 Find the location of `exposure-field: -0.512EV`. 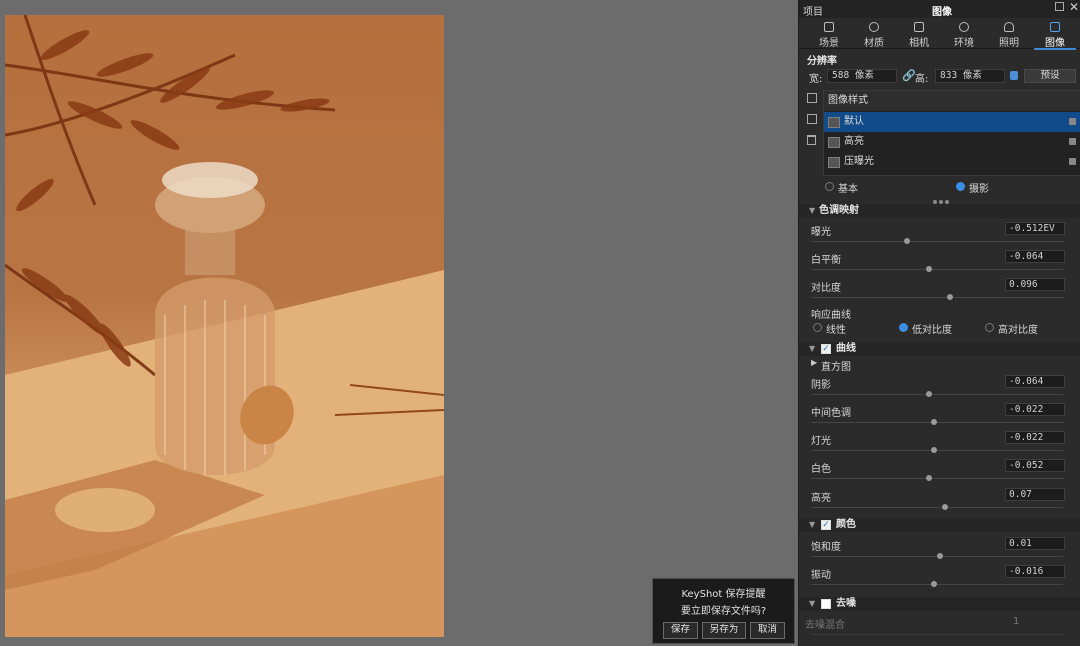

exposure-field: -0.512EV is located at coordinates (1035, 228).